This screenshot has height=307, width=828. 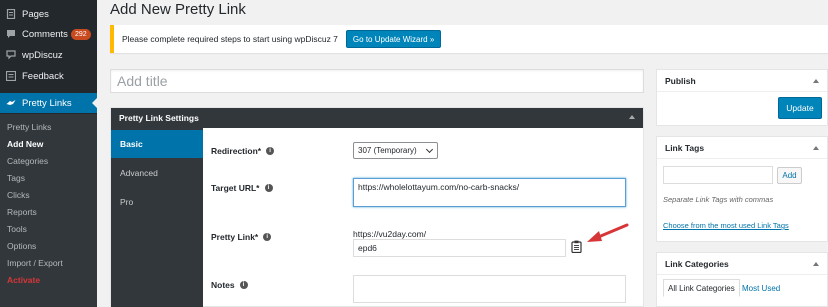 I want to click on submenu-tools: Tools, so click(x=17, y=229).